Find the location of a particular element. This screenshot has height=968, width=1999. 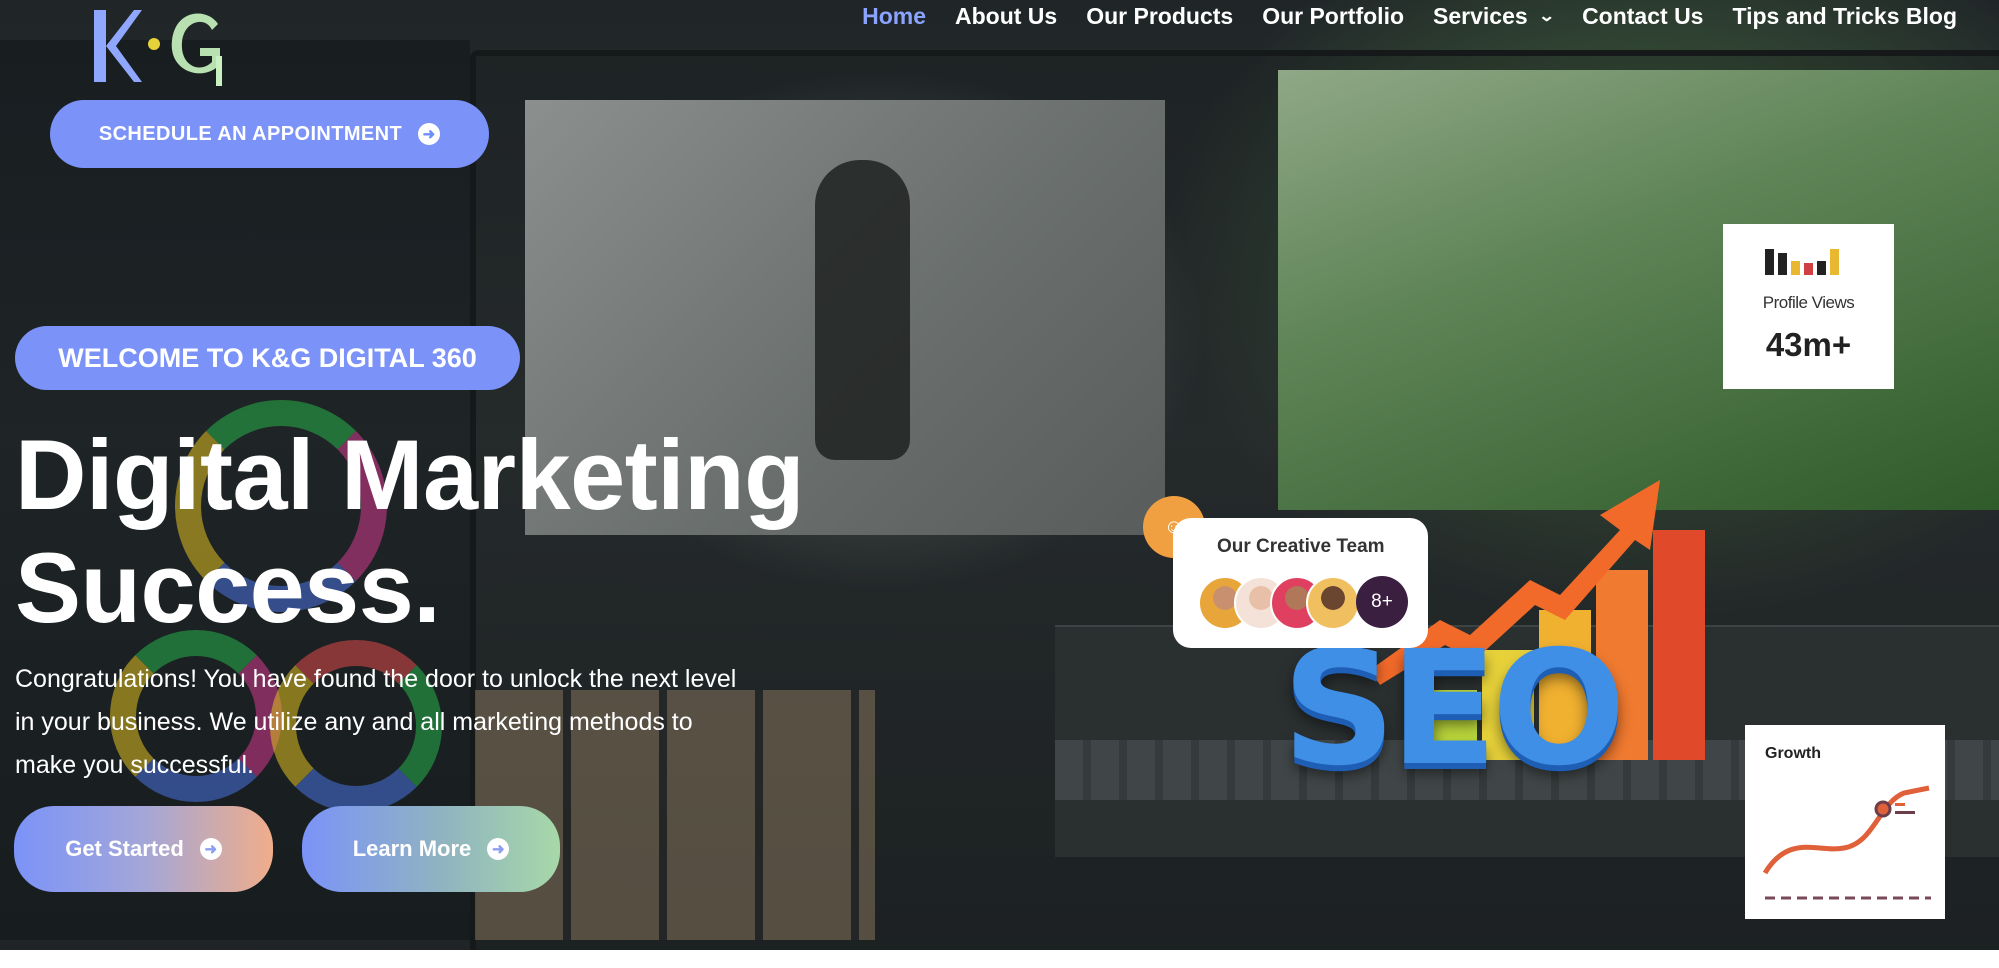

team-more-count: 8+ is located at coordinates (1382, 602).